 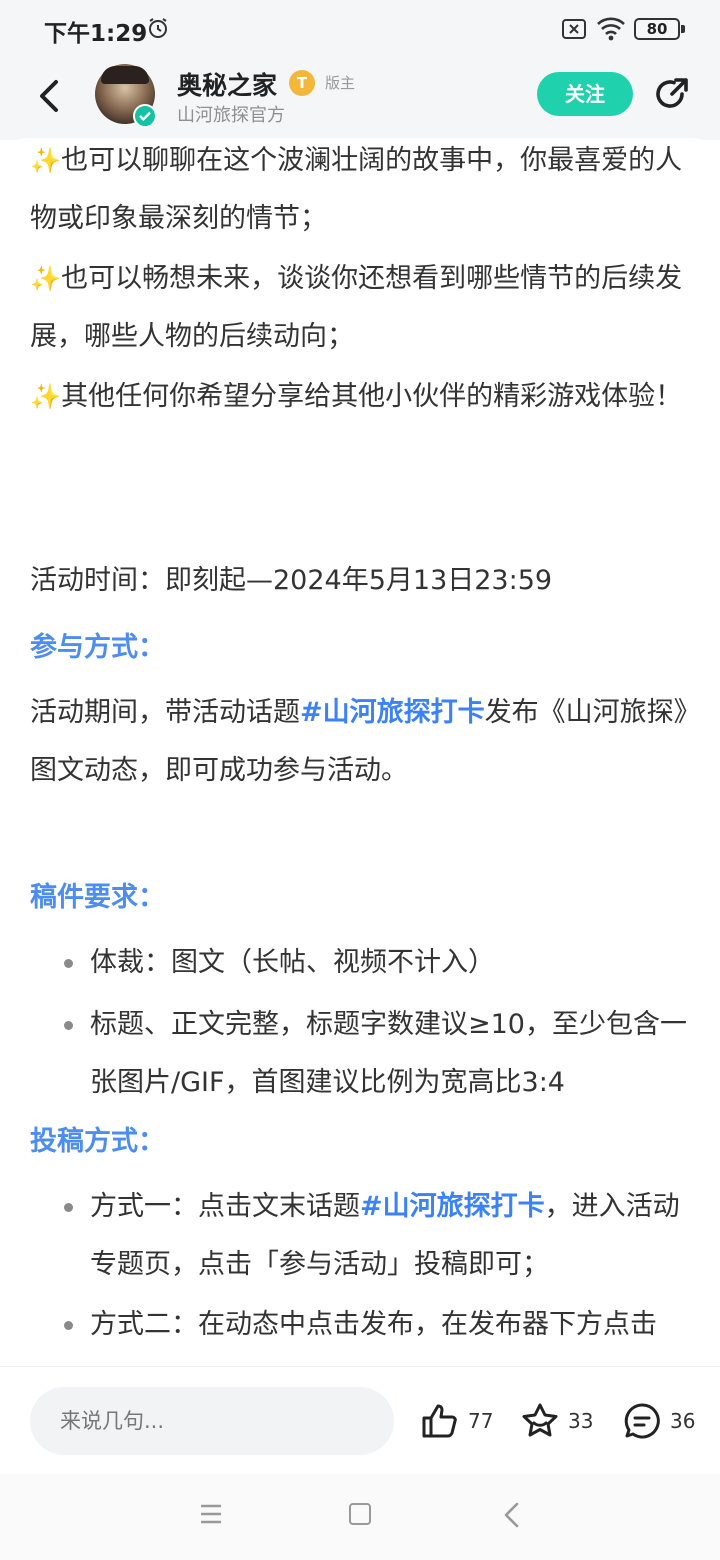 What do you see at coordinates (231, 115) in the screenshot?
I see `author-subtitle: 山河旅探官方` at bounding box center [231, 115].